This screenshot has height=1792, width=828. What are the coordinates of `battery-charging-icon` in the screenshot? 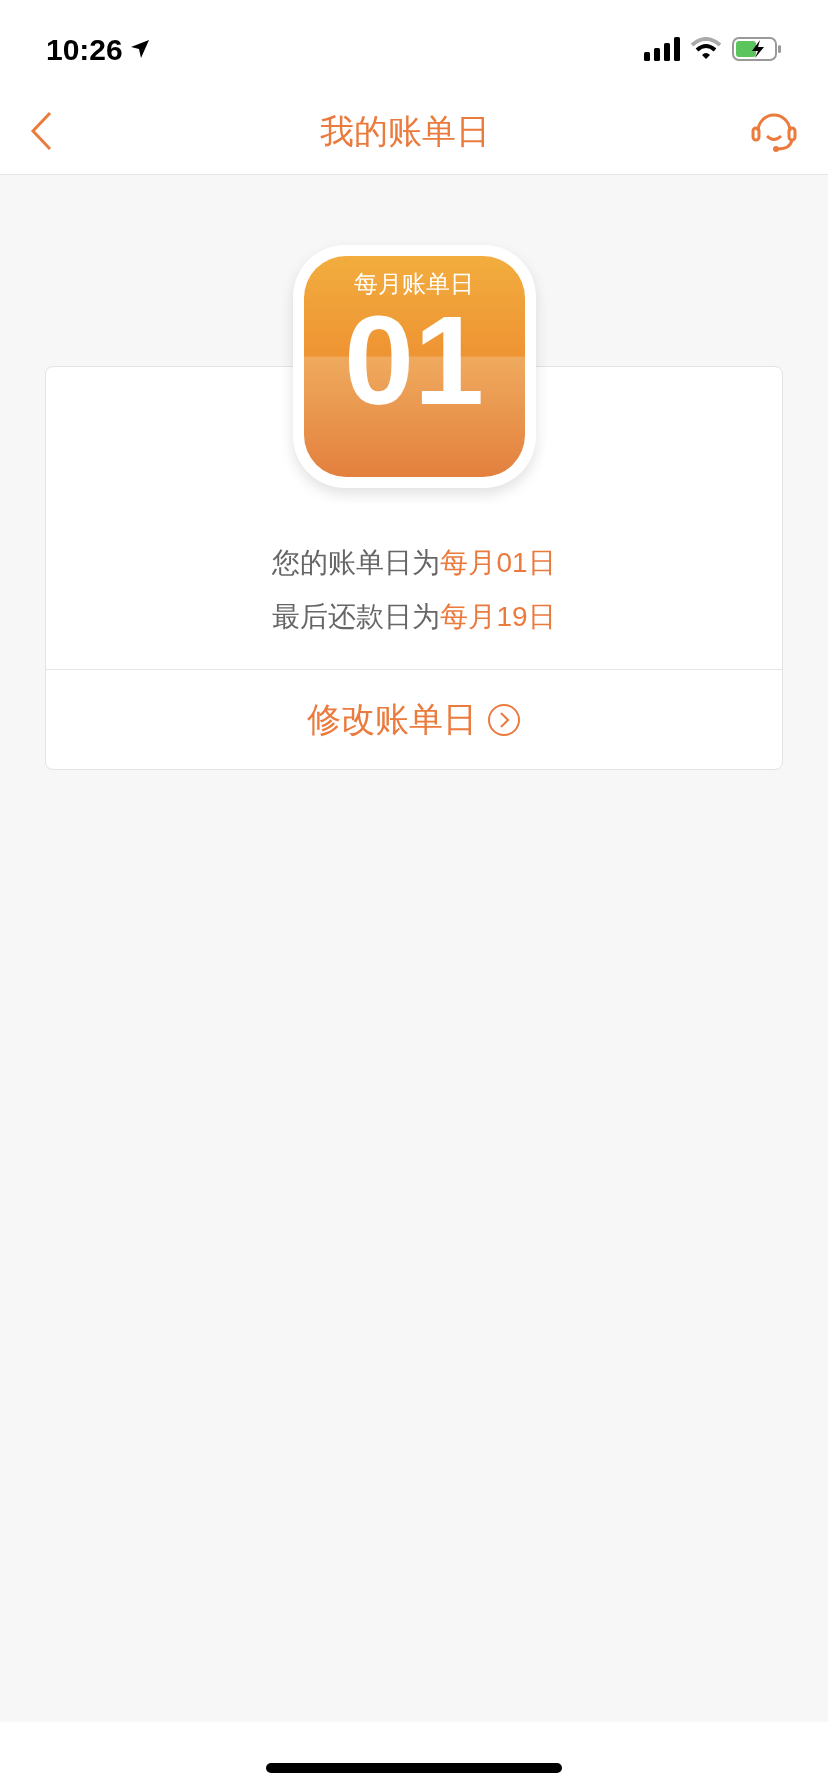 It's located at (757, 49).